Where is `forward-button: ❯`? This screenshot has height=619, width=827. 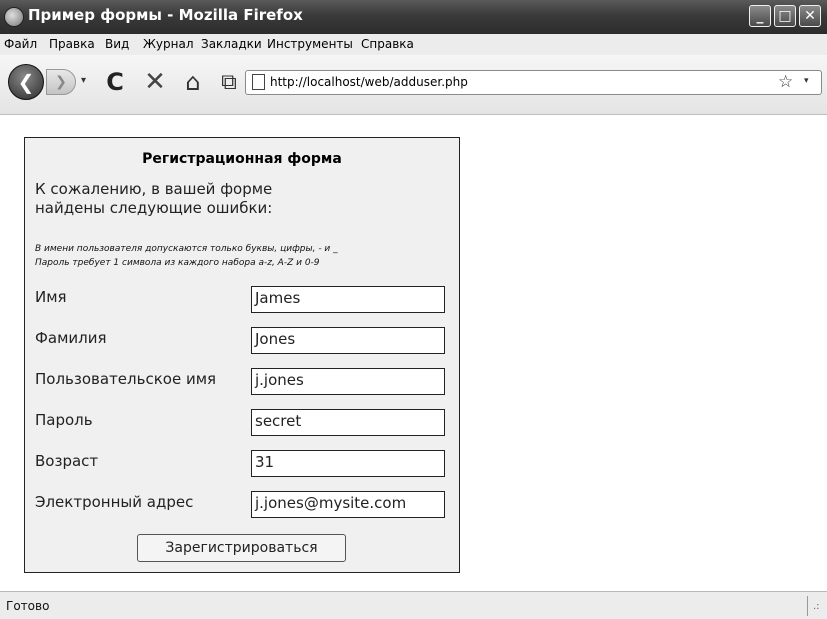
forward-button: ❯ is located at coordinates (61, 82).